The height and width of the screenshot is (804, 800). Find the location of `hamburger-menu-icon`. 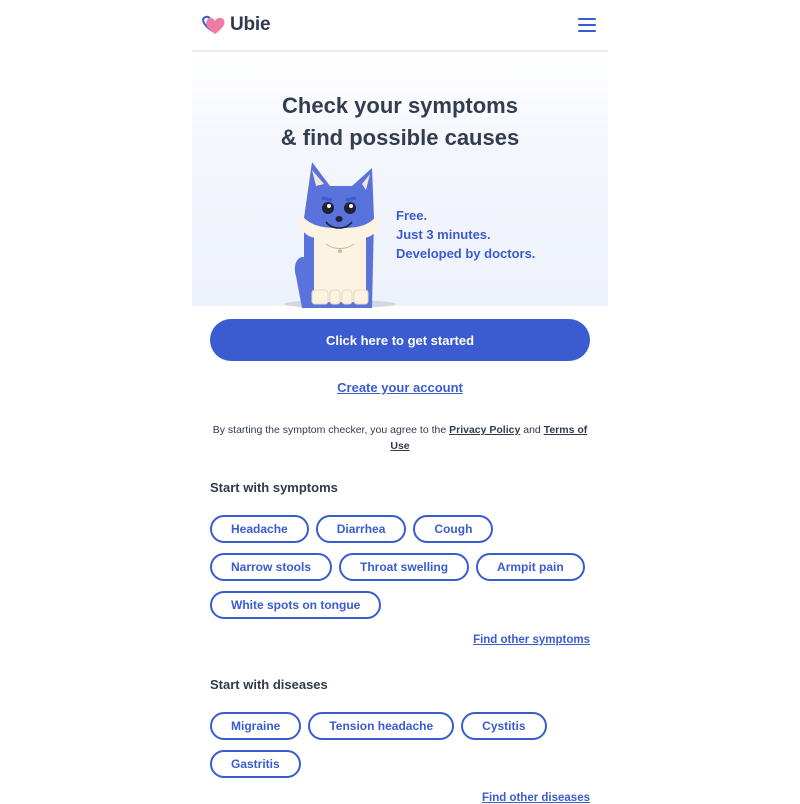

hamburger-menu-icon is located at coordinates (587, 25).